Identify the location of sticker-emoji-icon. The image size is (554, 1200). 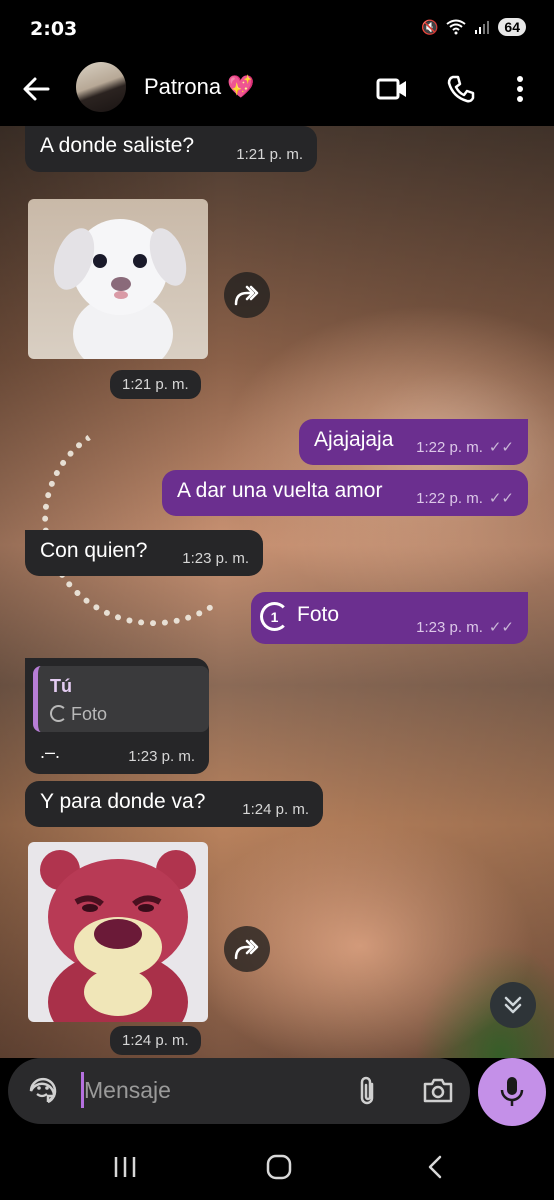
(43, 1091).